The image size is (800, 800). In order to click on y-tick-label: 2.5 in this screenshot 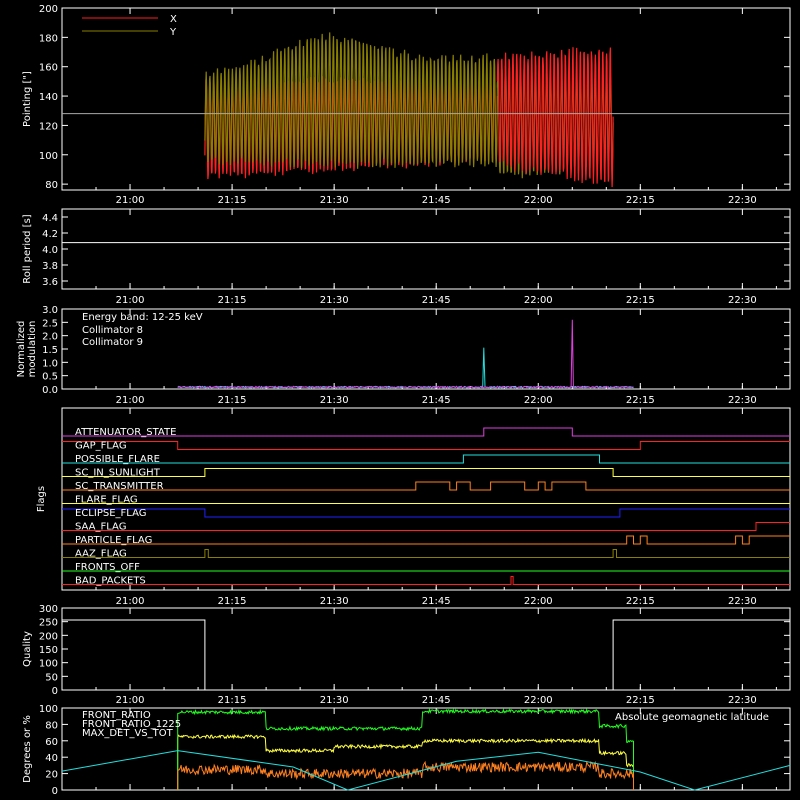, I will do `click(50, 323)`.